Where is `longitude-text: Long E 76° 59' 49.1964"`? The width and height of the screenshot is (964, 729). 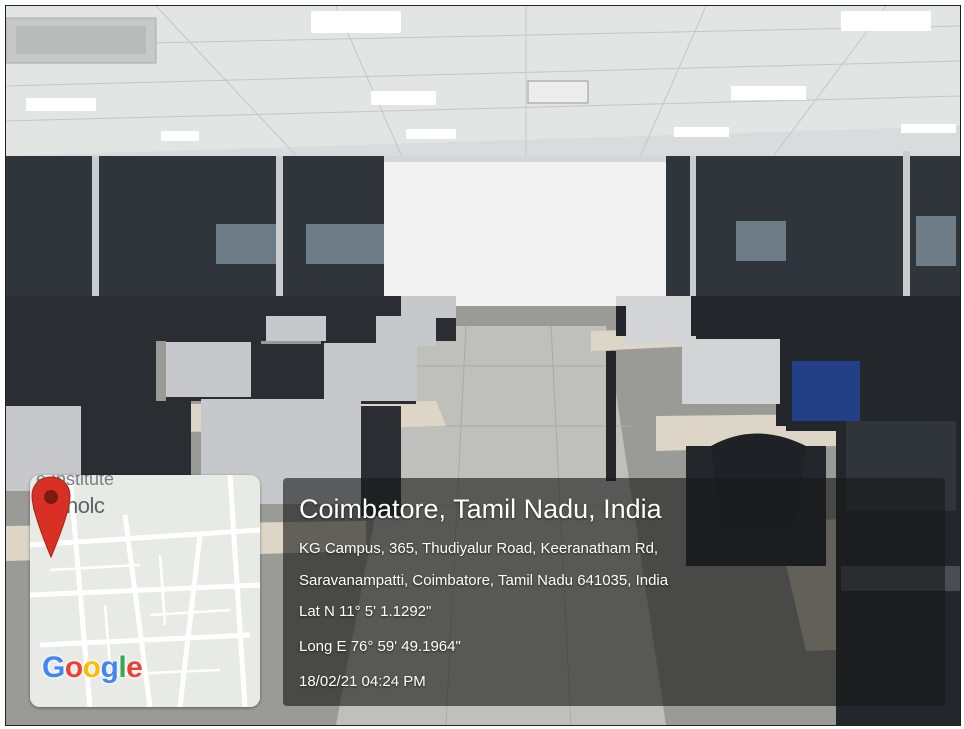
longitude-text: Long E 76° 59' 49.1964" is located at coordinates (380, 646).